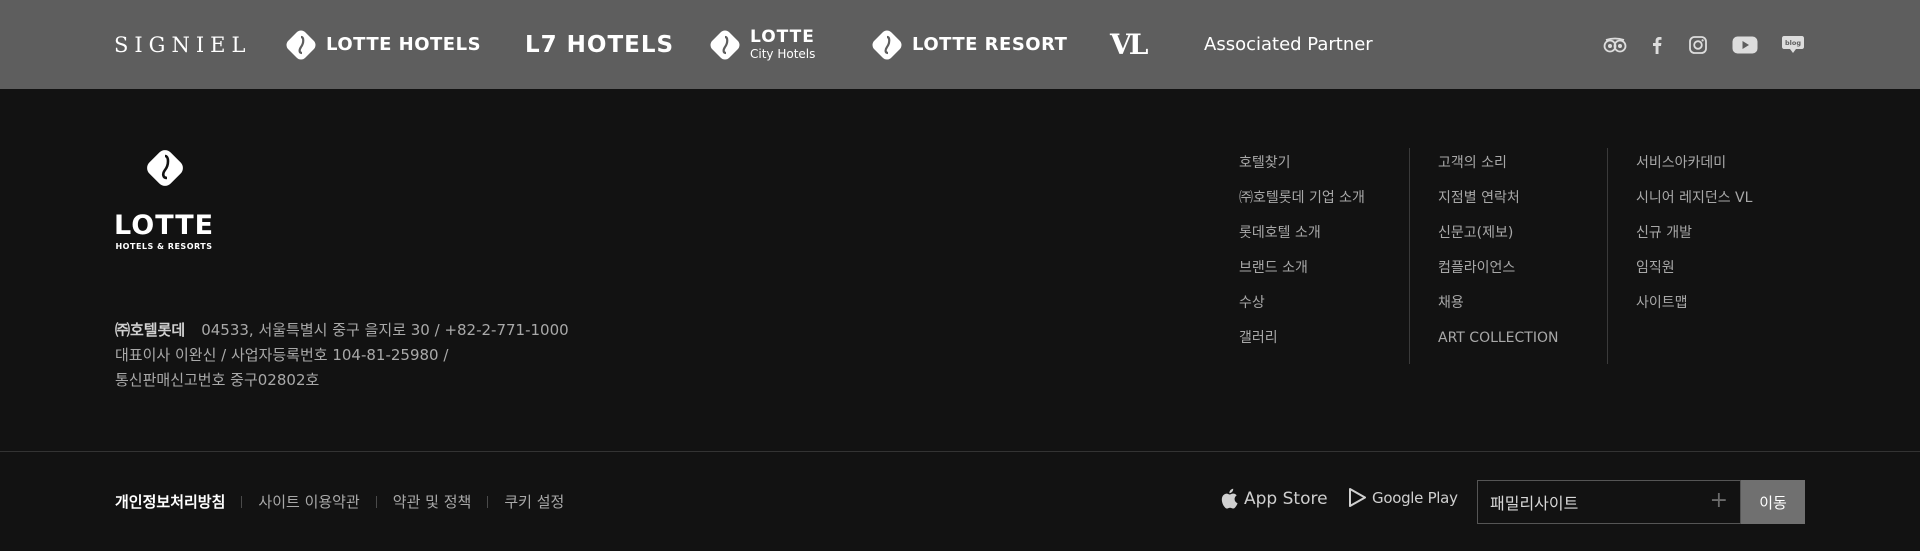  What do you see at coordinates (1498, 338) in the screenshot?
I see `footer-link: ART COLLECTION` at bounding box center [1498, 338].